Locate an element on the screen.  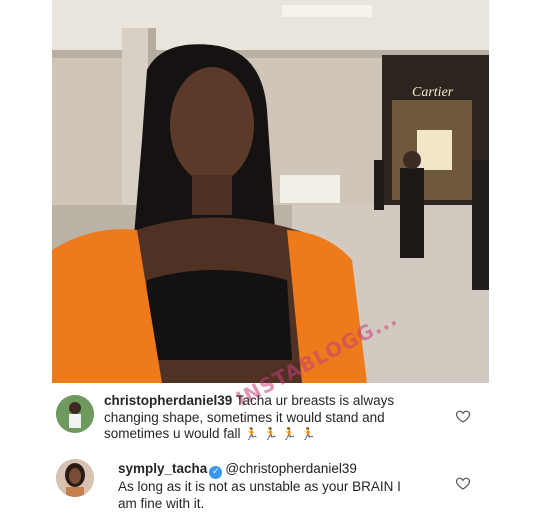
verified-badge-icon: ✓ is located at coordinates (216, 472).